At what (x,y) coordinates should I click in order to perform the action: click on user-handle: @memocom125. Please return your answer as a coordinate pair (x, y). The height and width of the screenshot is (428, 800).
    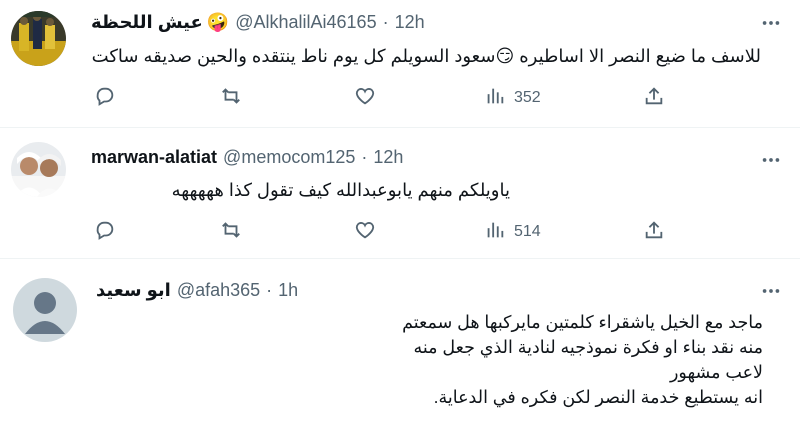
    Looking at the image, I should click on (289, 157).